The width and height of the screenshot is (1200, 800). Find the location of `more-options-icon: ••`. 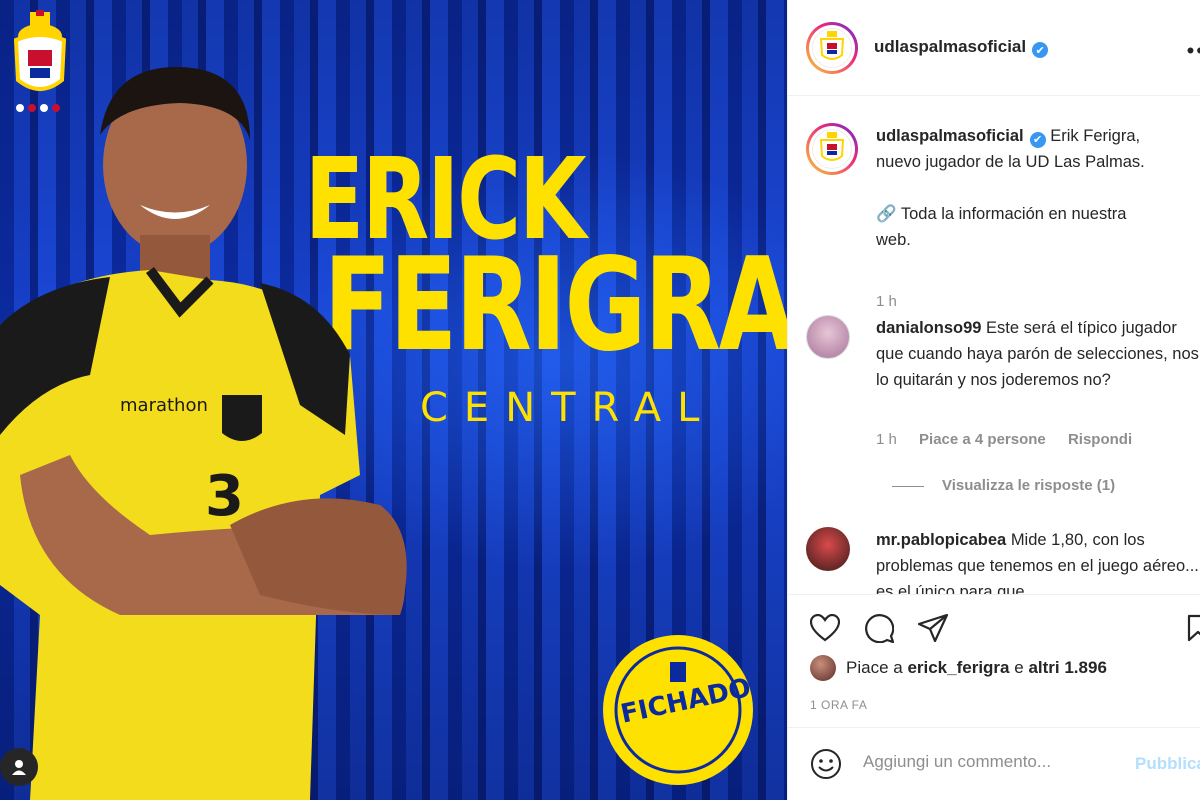

more-options-icon: •• is located at coordinates (1193, 51).